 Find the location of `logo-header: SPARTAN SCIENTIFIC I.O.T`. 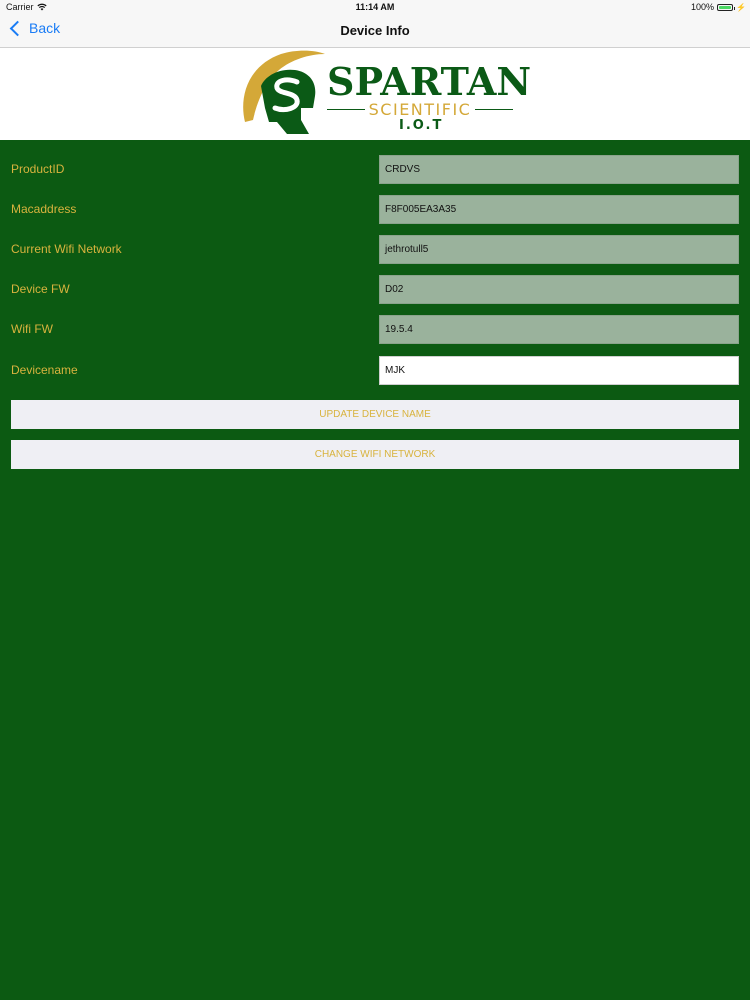

logo-header: SPARTAN SCIENTIFIC I.O.T is located at coordinates (375, 94).